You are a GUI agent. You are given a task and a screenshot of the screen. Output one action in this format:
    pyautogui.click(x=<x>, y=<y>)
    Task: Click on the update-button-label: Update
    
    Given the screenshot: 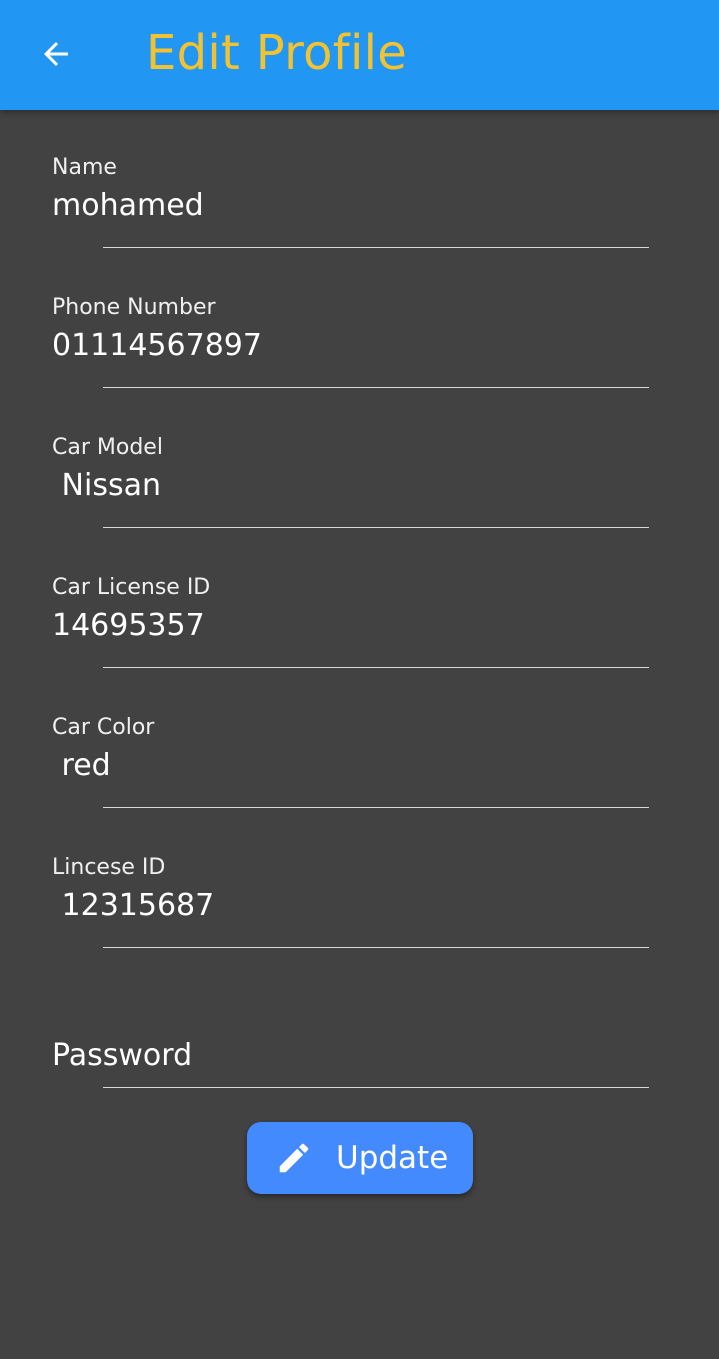 What is the action you would take?
    pyautogui.click(x=392, y=1158)
    